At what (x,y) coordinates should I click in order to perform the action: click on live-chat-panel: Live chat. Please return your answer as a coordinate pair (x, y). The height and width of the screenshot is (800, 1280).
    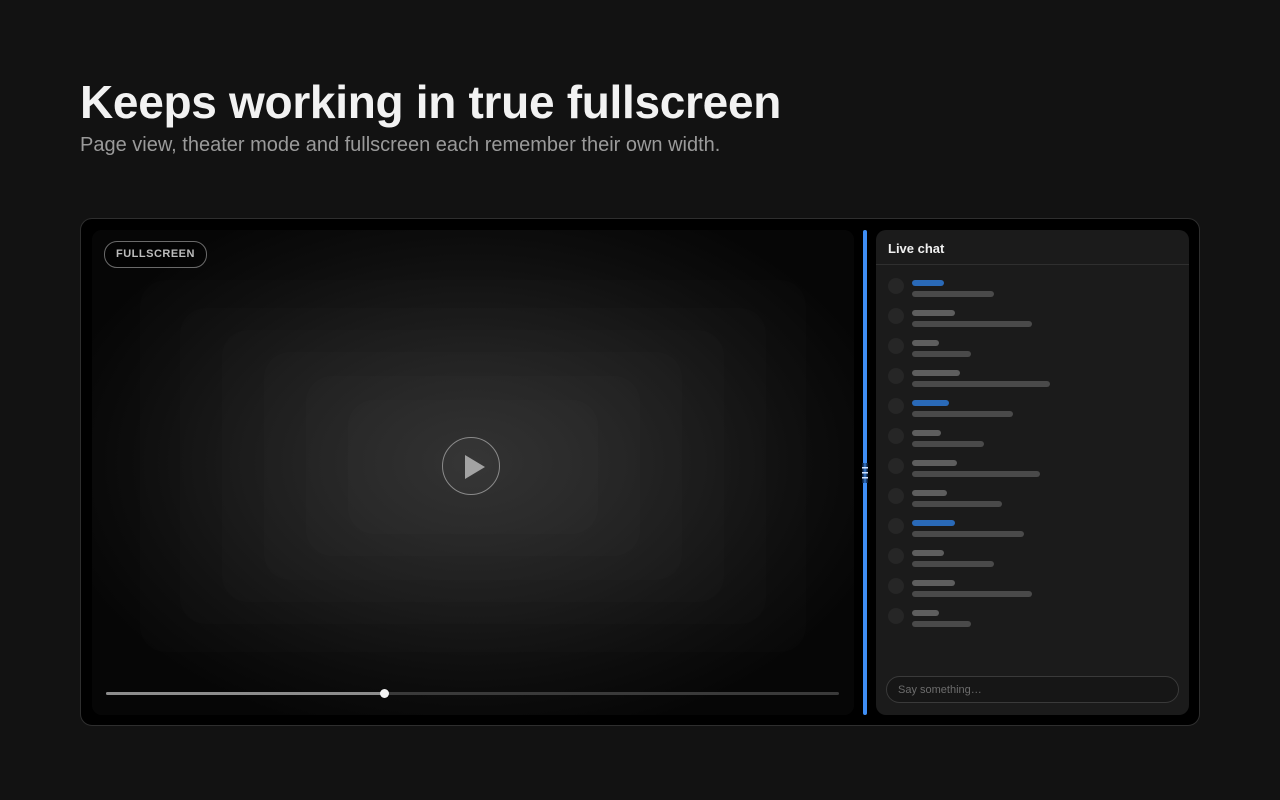
    Looking at the image, I should click on (1032, 472).